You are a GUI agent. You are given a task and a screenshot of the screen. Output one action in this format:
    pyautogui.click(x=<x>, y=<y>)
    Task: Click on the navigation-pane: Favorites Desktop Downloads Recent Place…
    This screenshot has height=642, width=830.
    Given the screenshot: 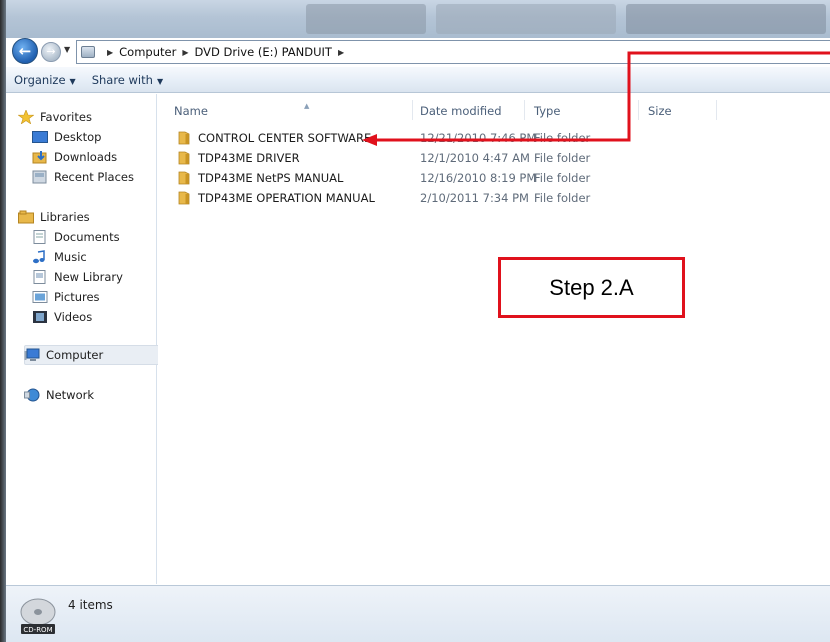 What is the action you would take?
    pyautogui.click(x=83, y=339)
    